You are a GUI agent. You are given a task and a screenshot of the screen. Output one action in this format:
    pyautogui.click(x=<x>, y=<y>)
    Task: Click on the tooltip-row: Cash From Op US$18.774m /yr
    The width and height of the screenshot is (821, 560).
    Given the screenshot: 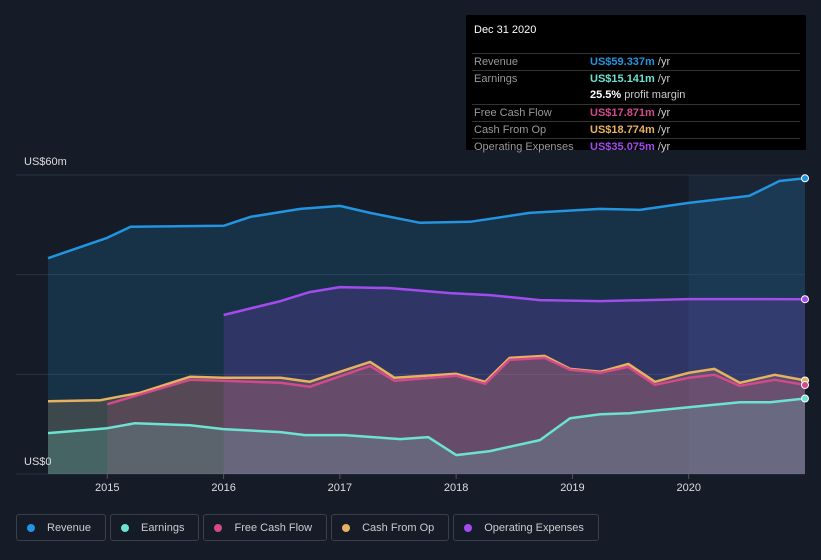 What is the action you would take?
    pyautogui.click(x=636, y=130)
    